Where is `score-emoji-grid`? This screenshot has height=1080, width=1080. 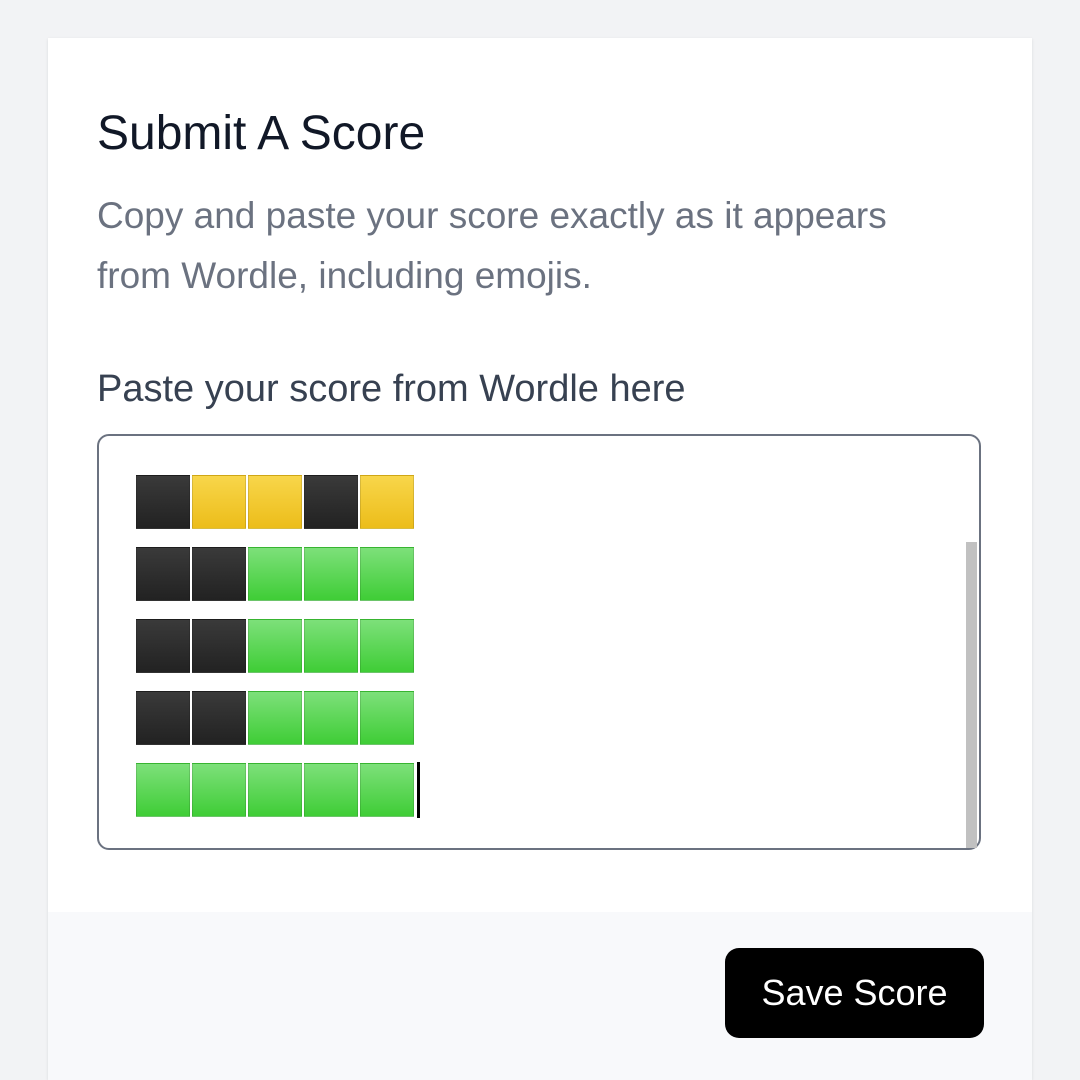
score-emoji-grid is located at coordinates (275, 646).